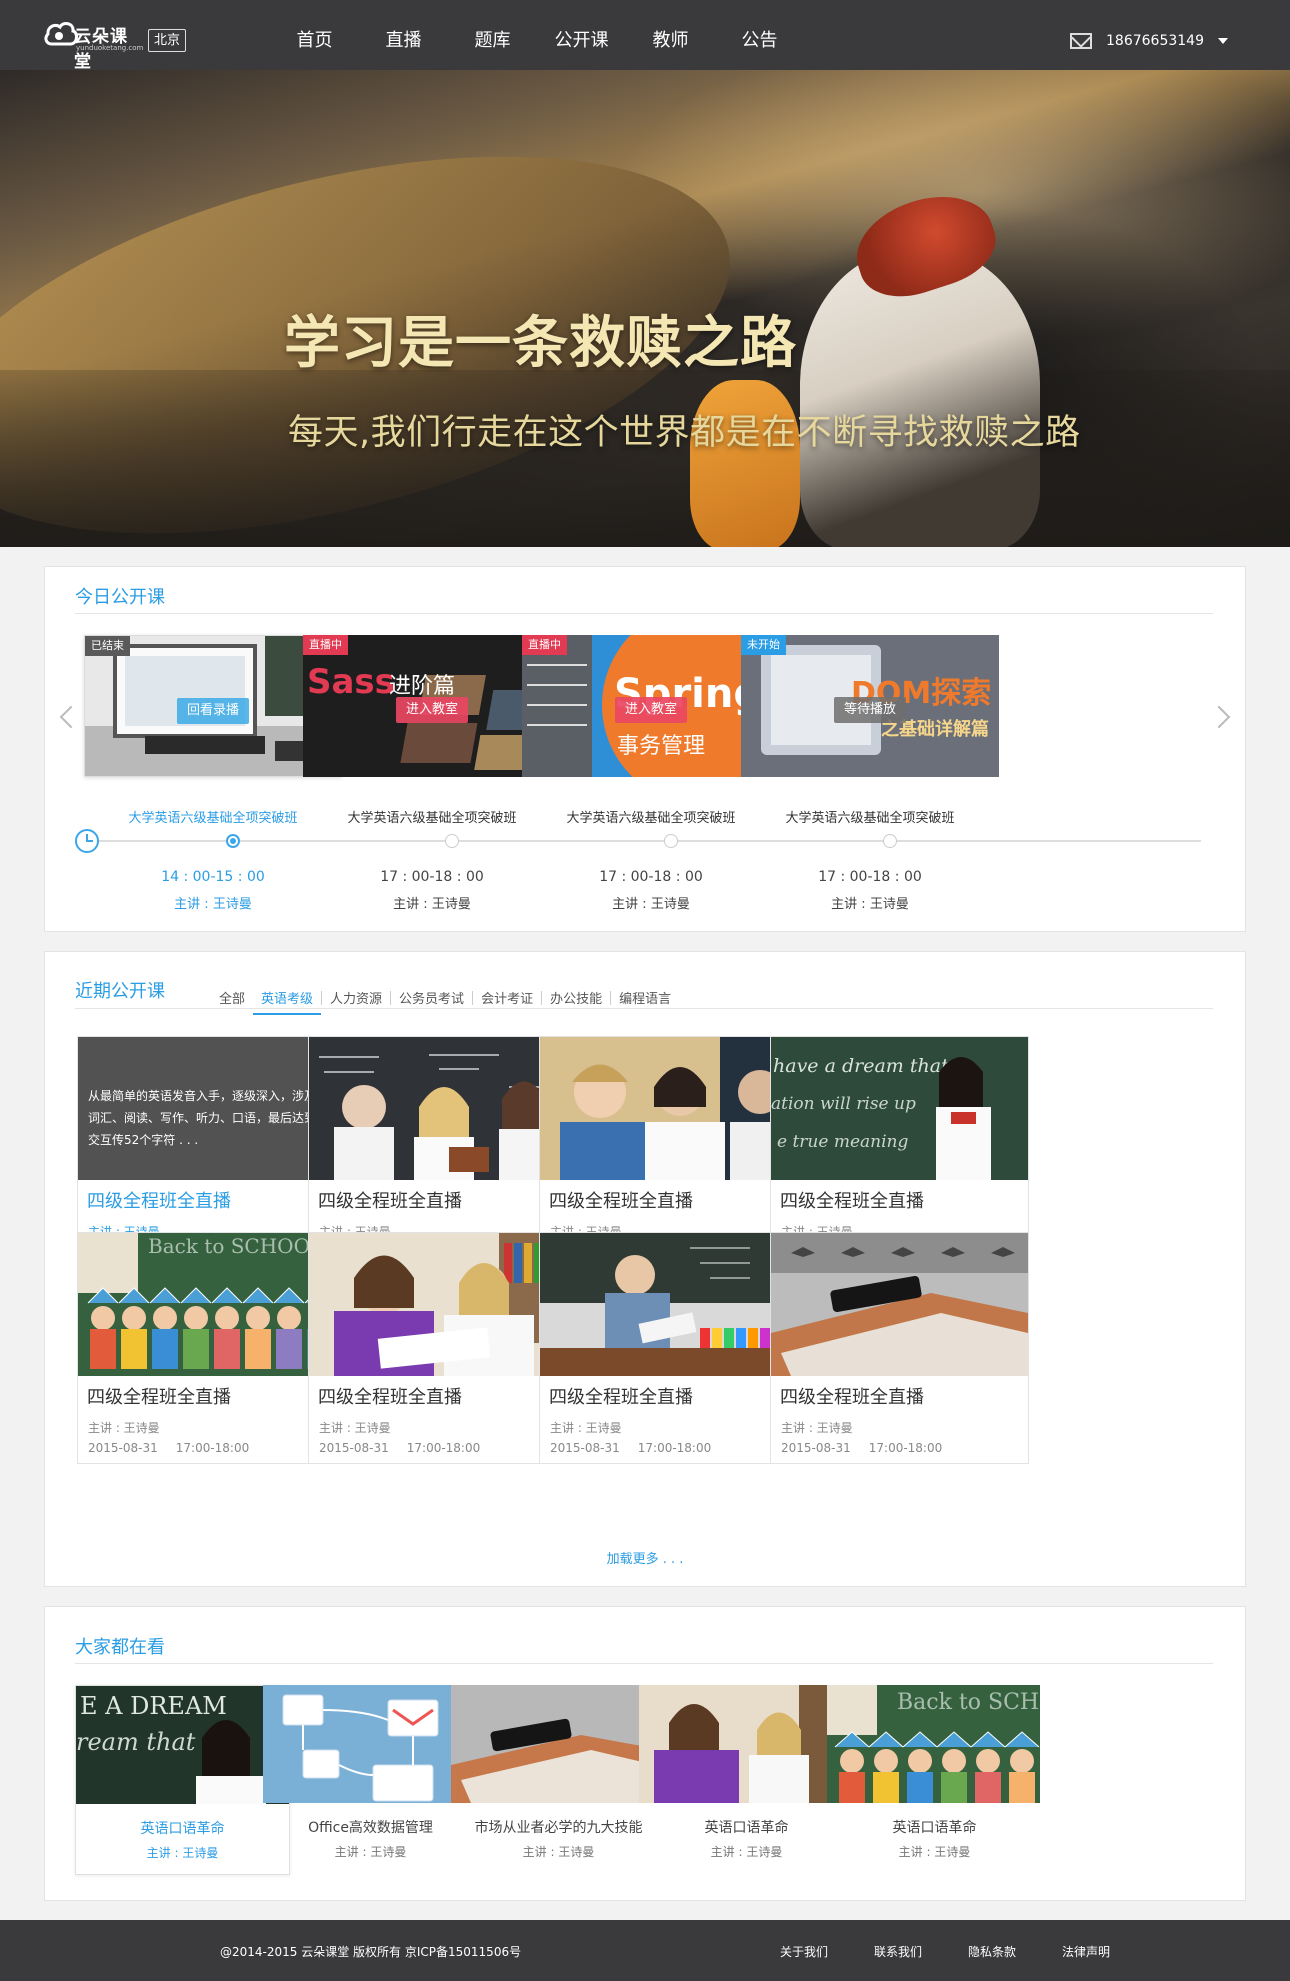  What do you see at coordinates (1086, 1951) in the screenshot?
I see `footer-link-3: 法律声明` at bounding box center [1086, 1951].